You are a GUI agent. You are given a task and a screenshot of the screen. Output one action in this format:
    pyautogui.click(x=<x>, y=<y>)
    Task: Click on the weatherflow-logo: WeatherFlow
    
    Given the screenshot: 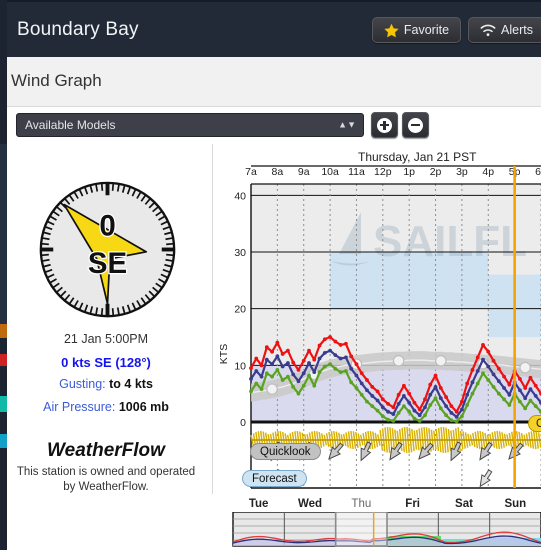 What is the action you would take?
    pyautogui.click(x=106, y=450)
    